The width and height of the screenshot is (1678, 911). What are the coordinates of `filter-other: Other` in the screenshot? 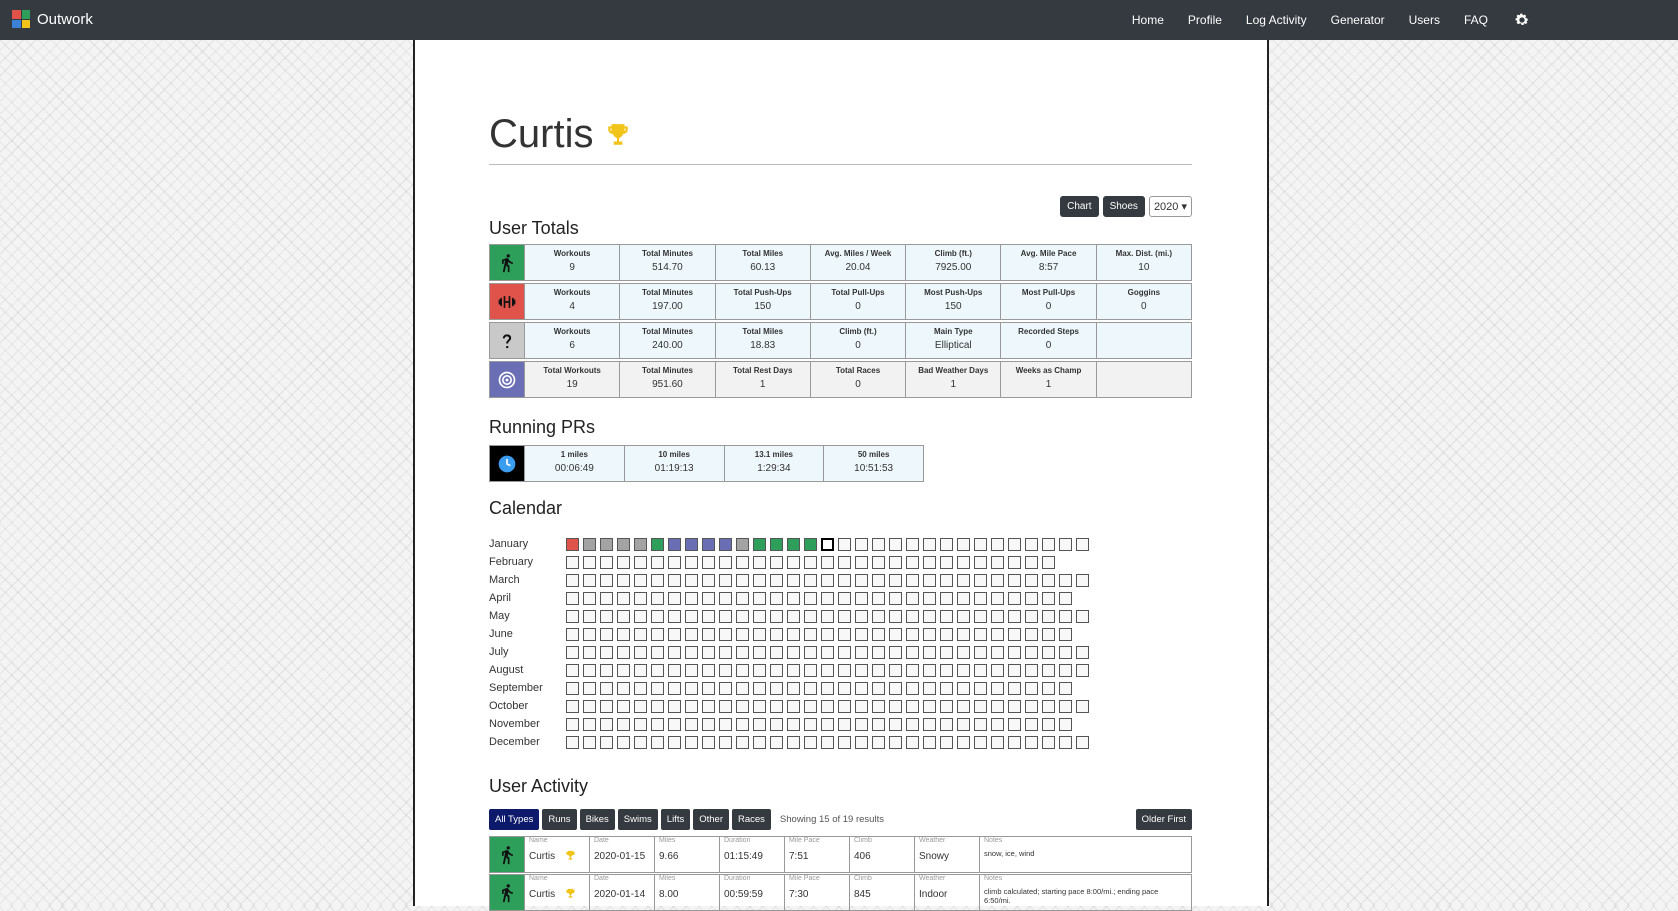 It's located at (711, 819).